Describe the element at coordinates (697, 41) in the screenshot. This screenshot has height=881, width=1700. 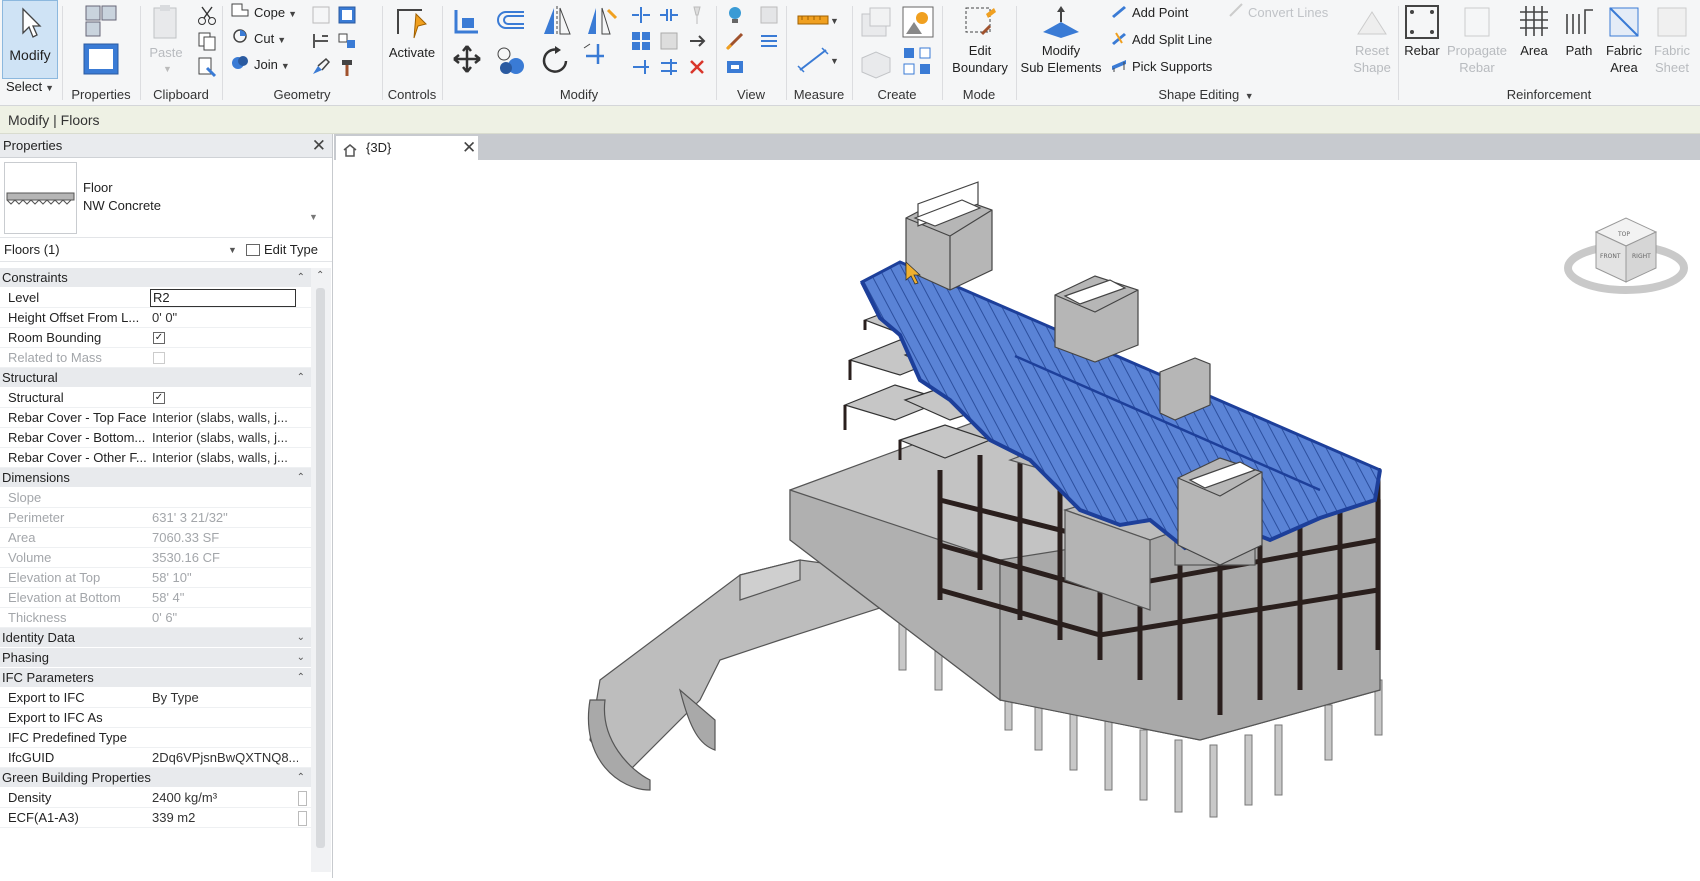
I see `unpin-icon` at that location.